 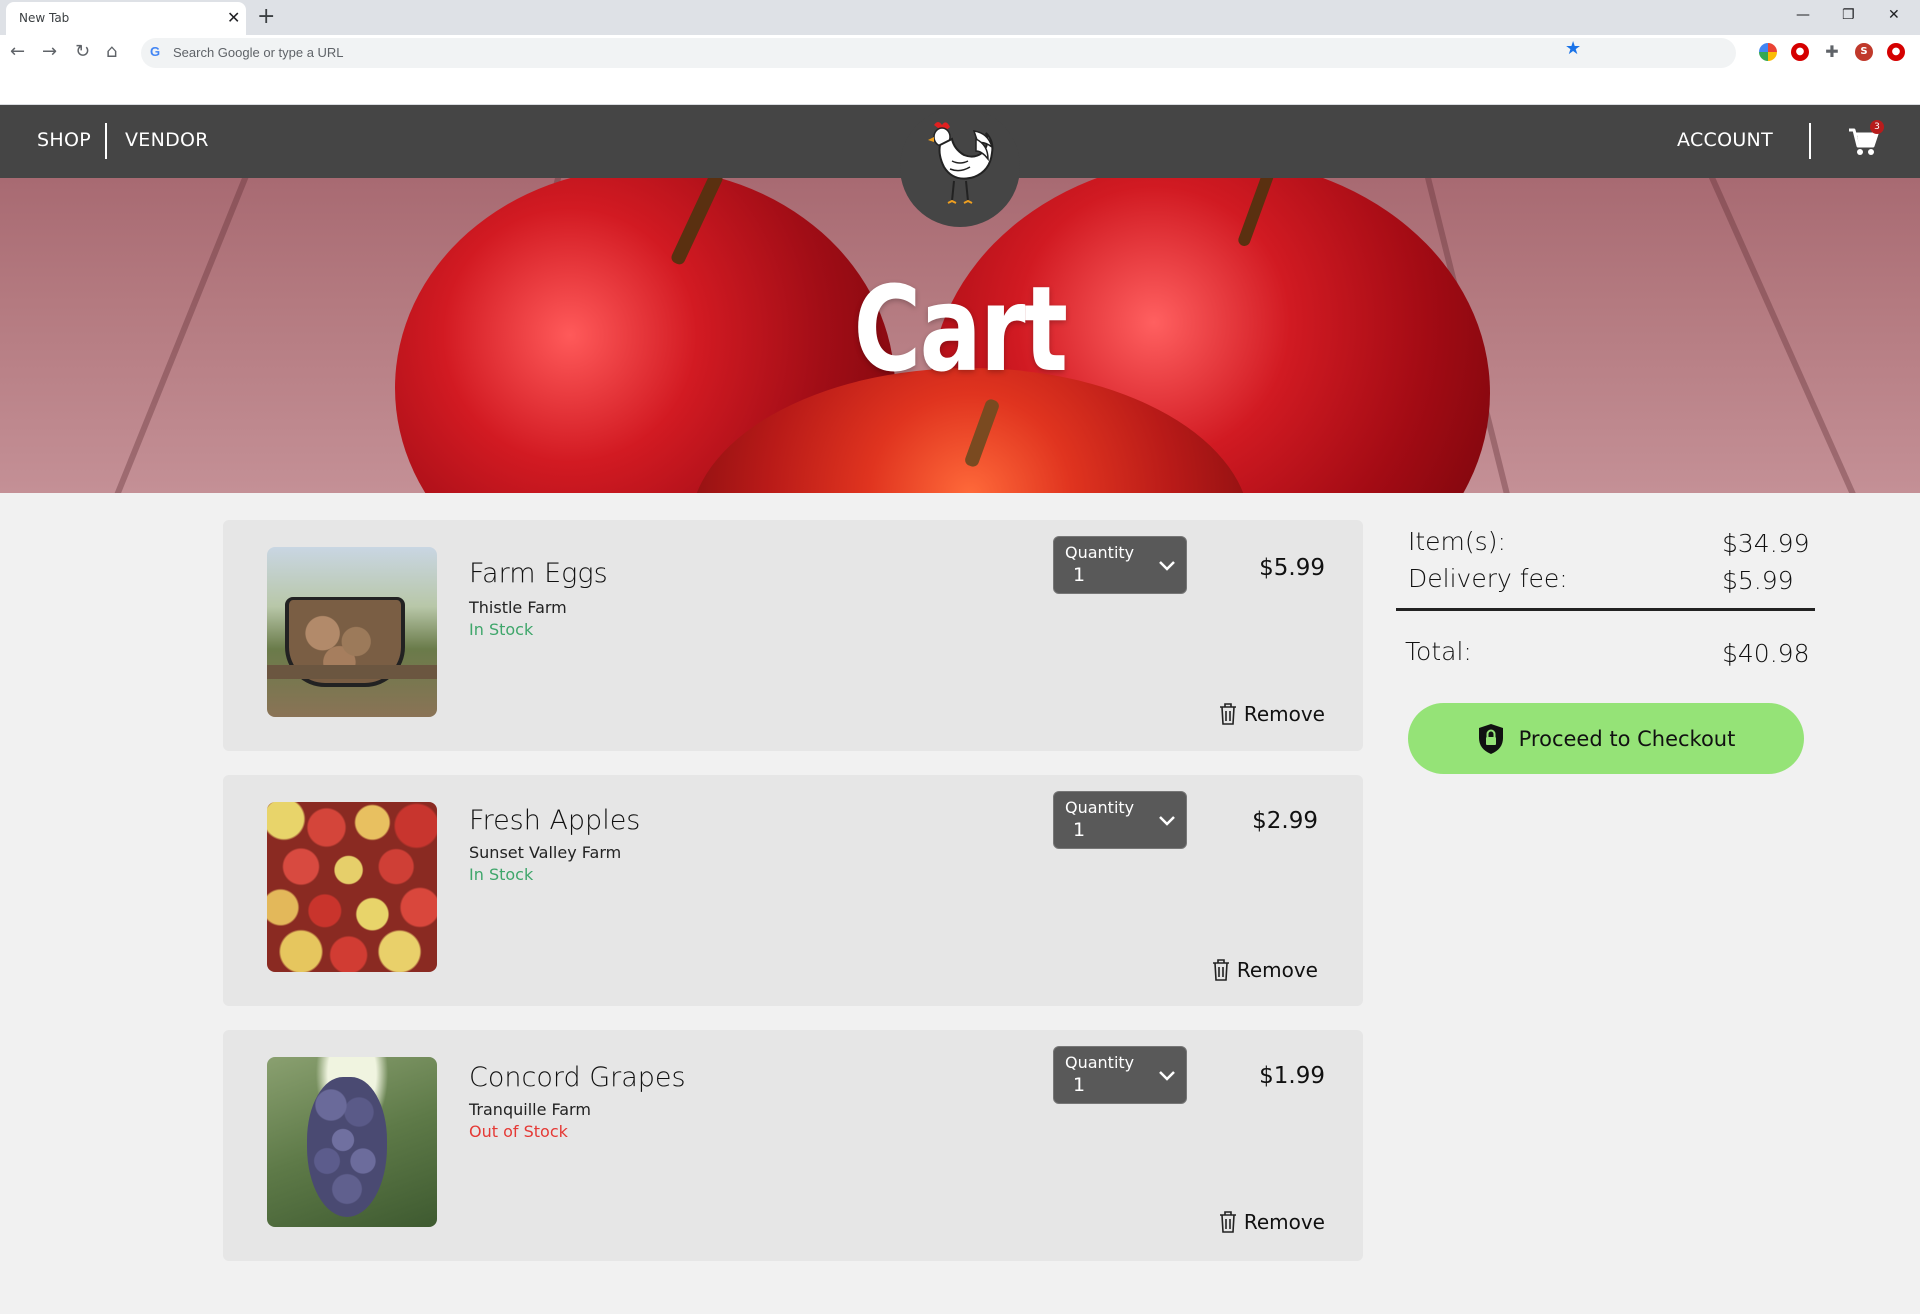 I want to click on checkout-label: Proceed to Checkout, so click(x=1627, y=738).